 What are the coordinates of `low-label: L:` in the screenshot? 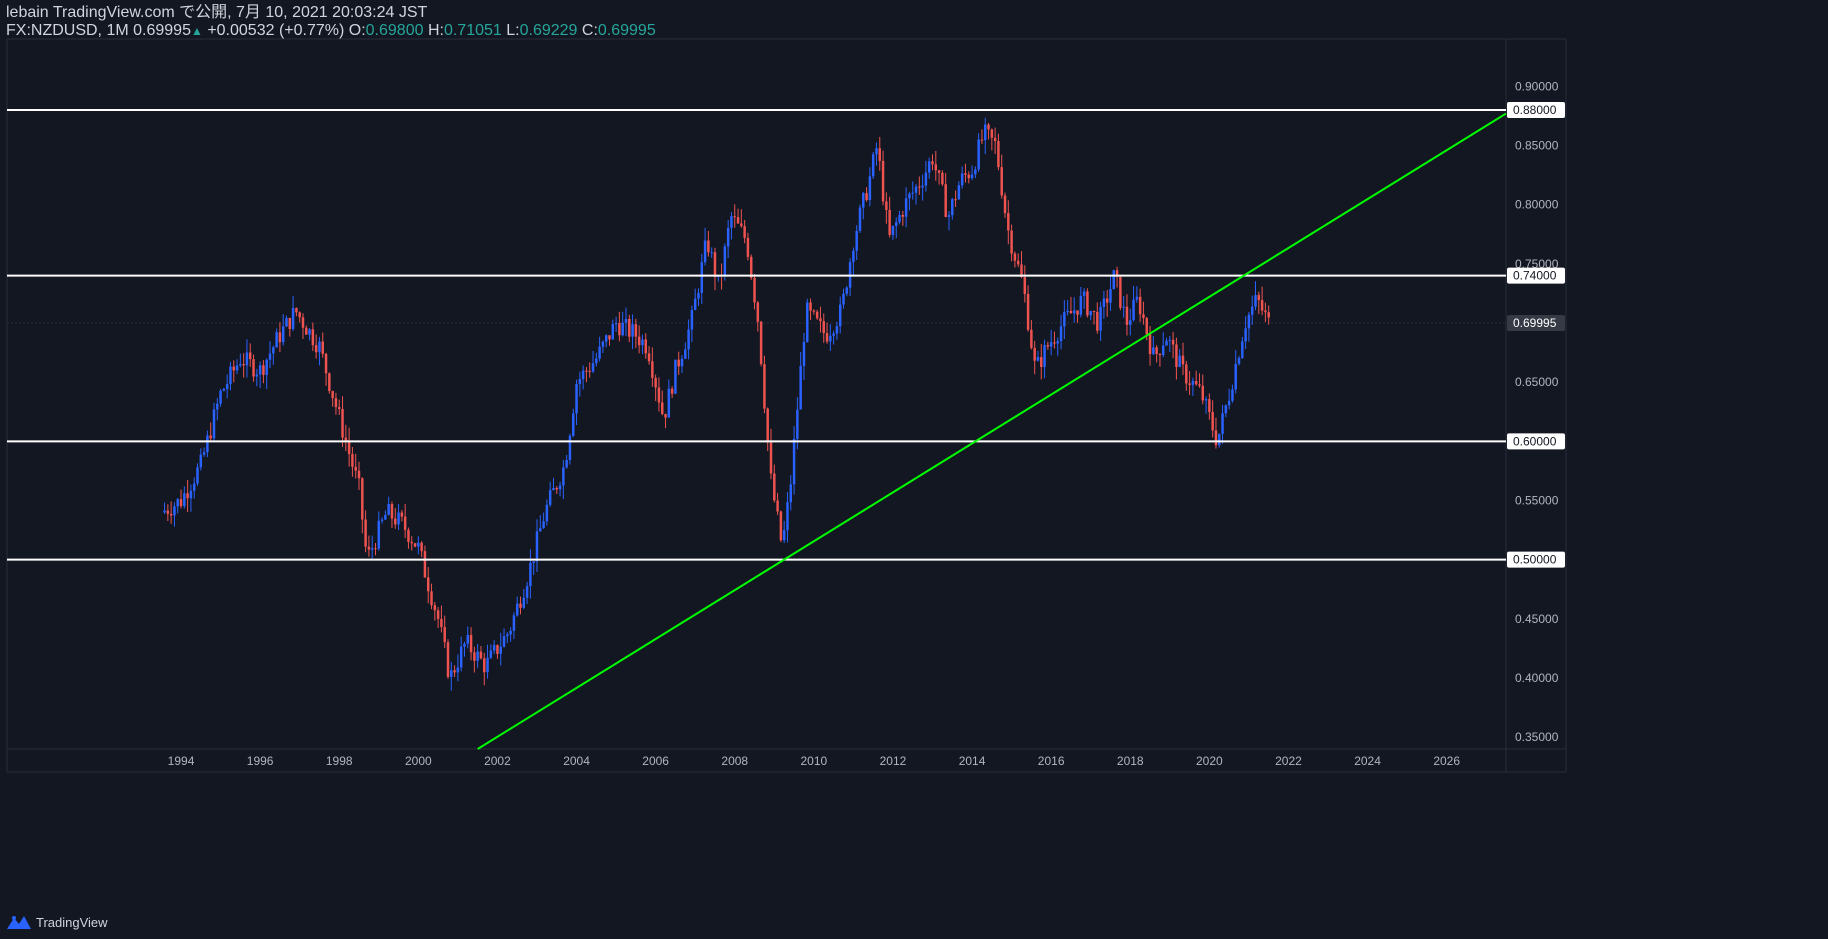 It's located at (513, 30).